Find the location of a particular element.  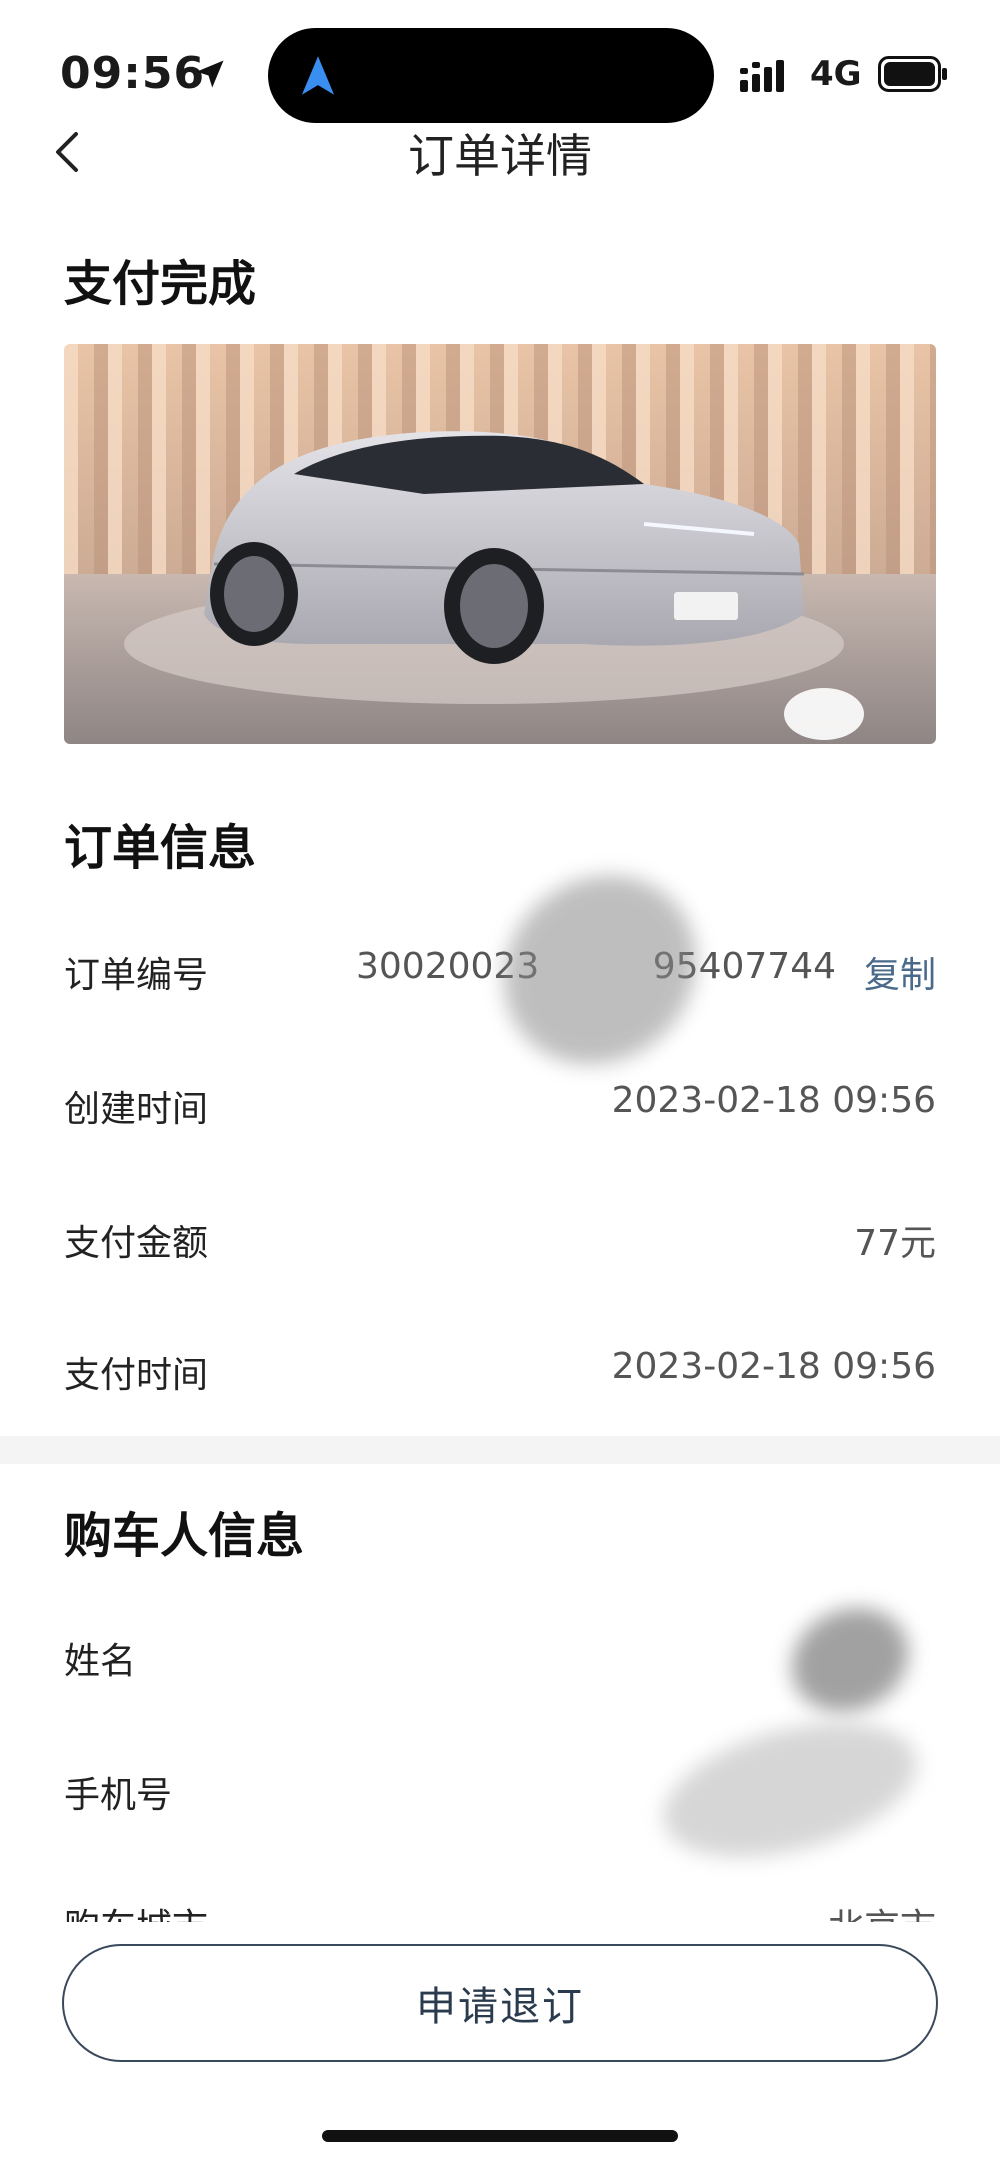

nav-bar: 订单详情 is located at coordinates (500, 150).